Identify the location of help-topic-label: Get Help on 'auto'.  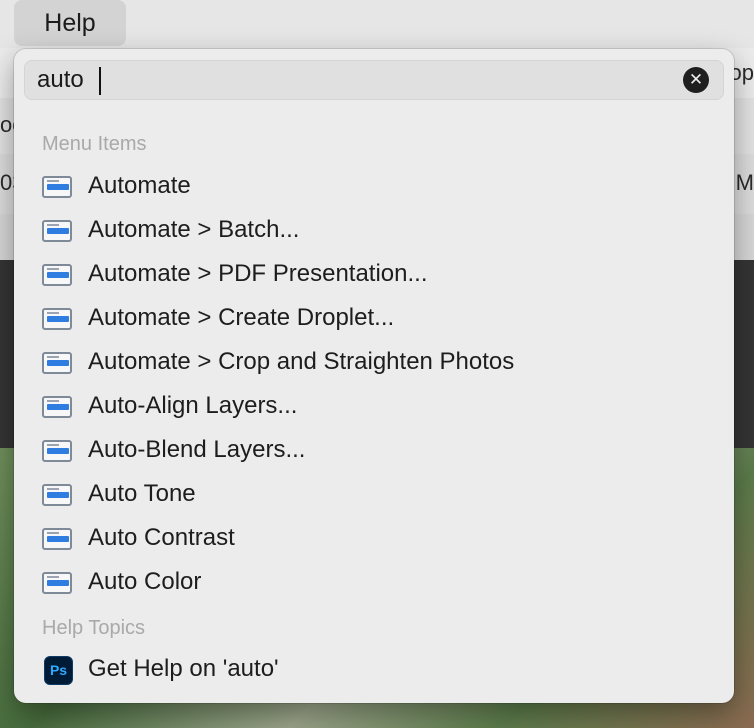
(183, 668).